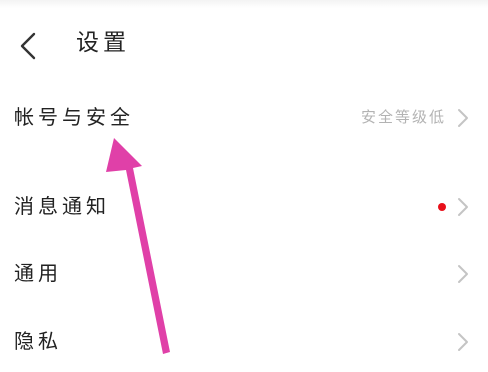 This screenshot has width=488, height=372. I want to click on chevron-left-icon, so click(28, 46).